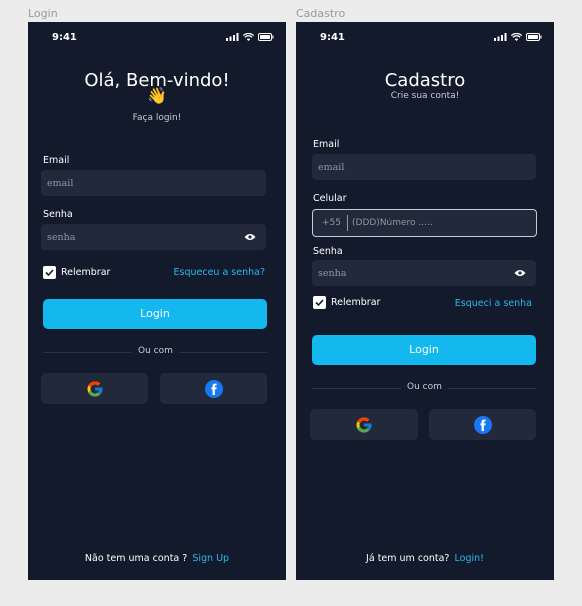 Image resolution: width=582 pixels, height=606 pixels. I want to click on page-subtitle: Faça login!, so click(157, 118).